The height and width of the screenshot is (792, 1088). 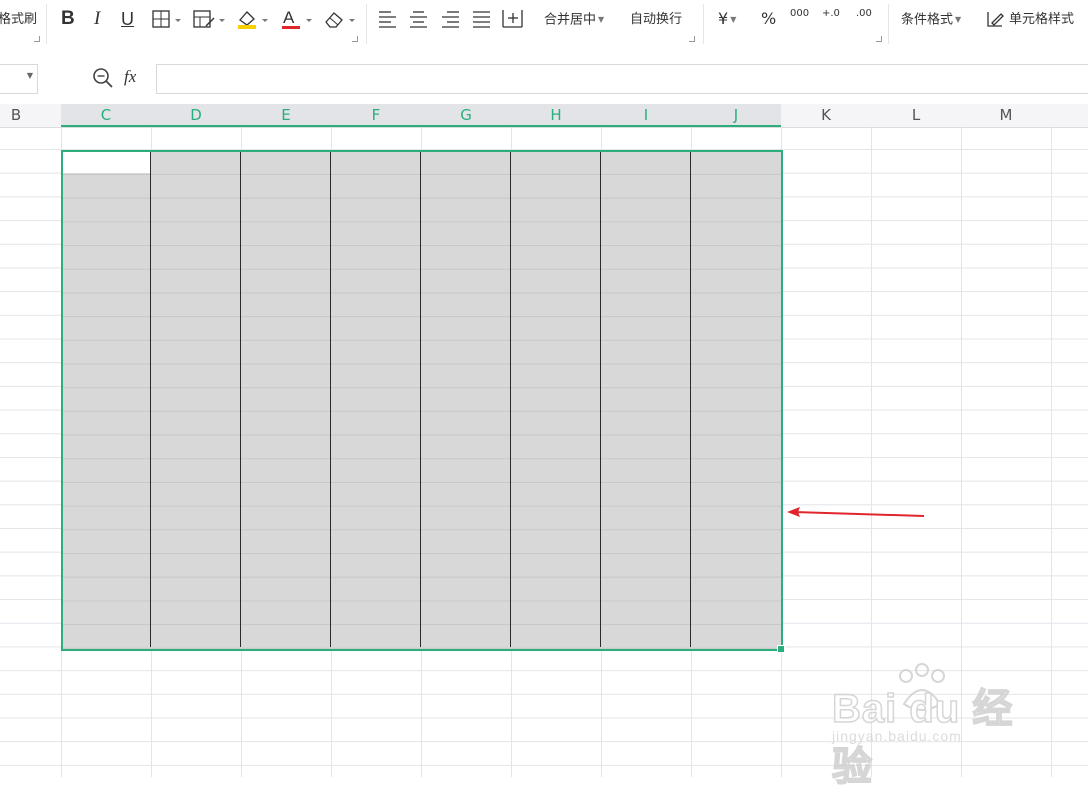 I want to click on column-header-i: I, so click(x=646, y=115).